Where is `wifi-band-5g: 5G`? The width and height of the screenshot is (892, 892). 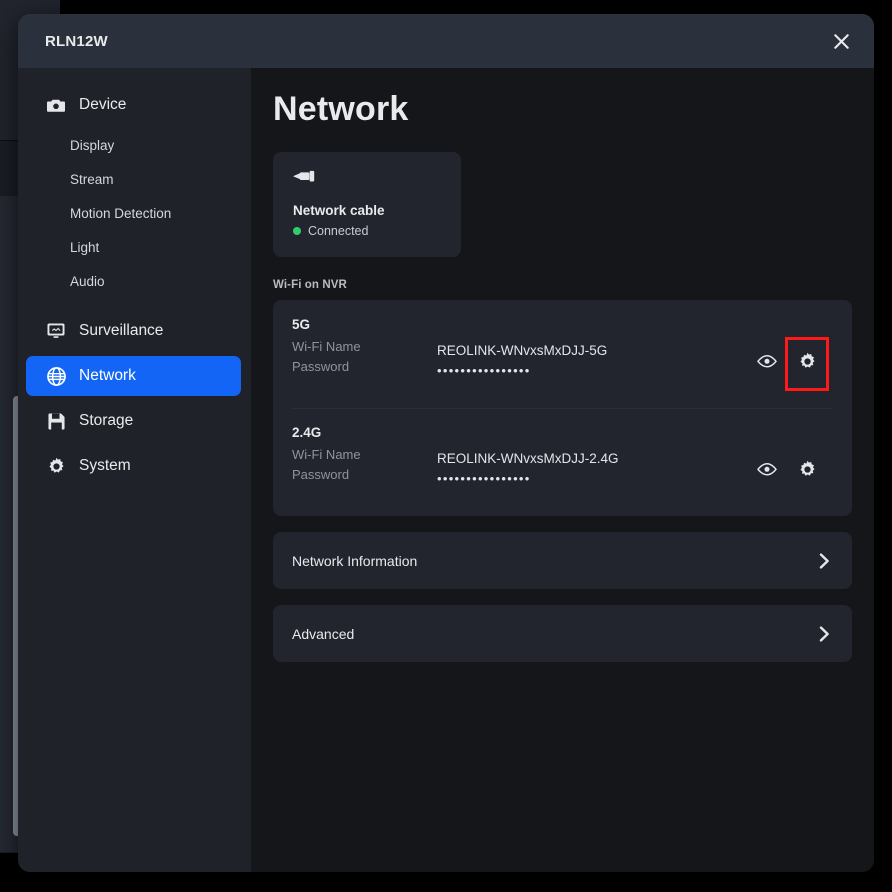 wifi-band-5g: 5G is located at coordinates (301, 324).